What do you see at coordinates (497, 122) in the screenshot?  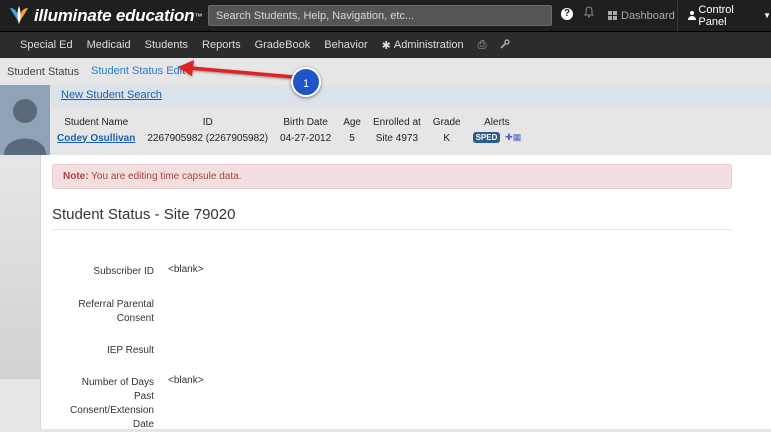 I see `column-header: Alerts` at bounding box center [497, 122].